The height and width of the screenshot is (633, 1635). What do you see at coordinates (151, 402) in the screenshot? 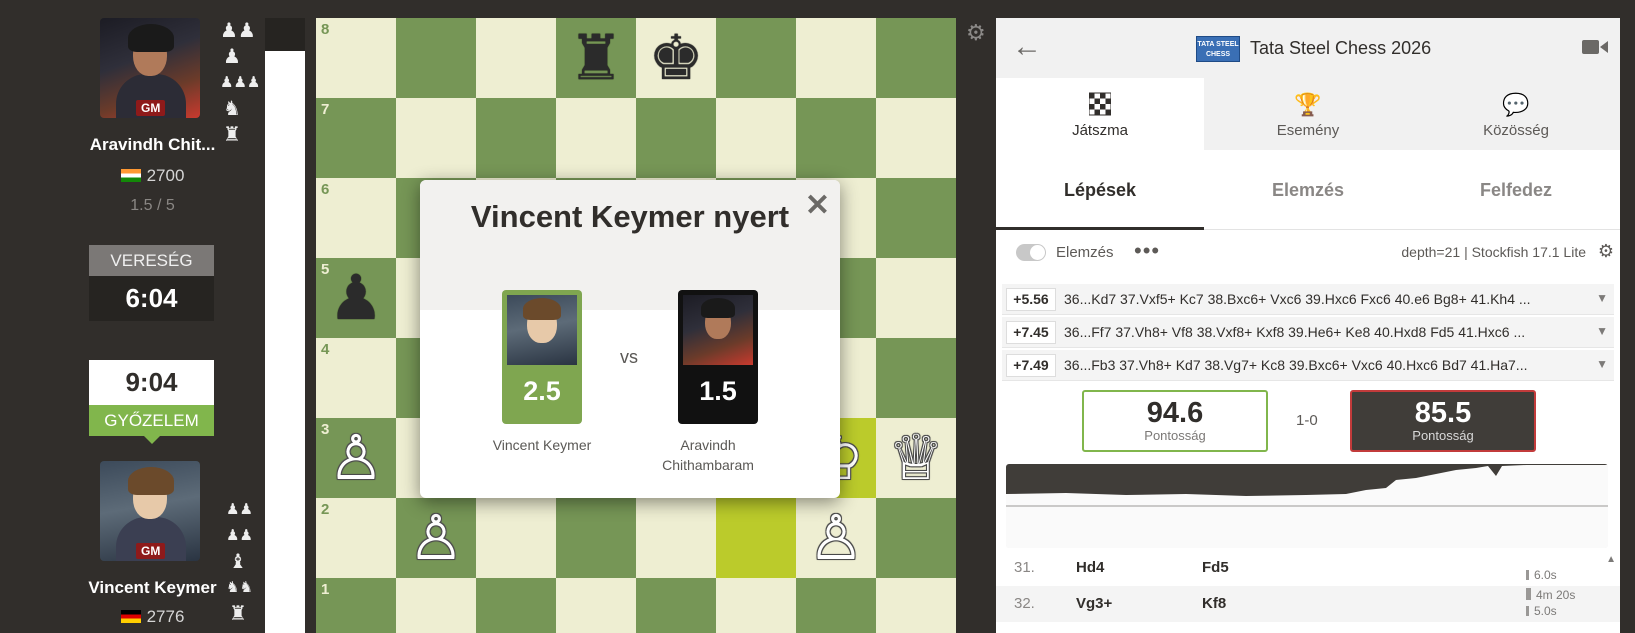
I see `bottom-result-box: 9:04 GYŐZELEM` at bounding box center [151, 402].